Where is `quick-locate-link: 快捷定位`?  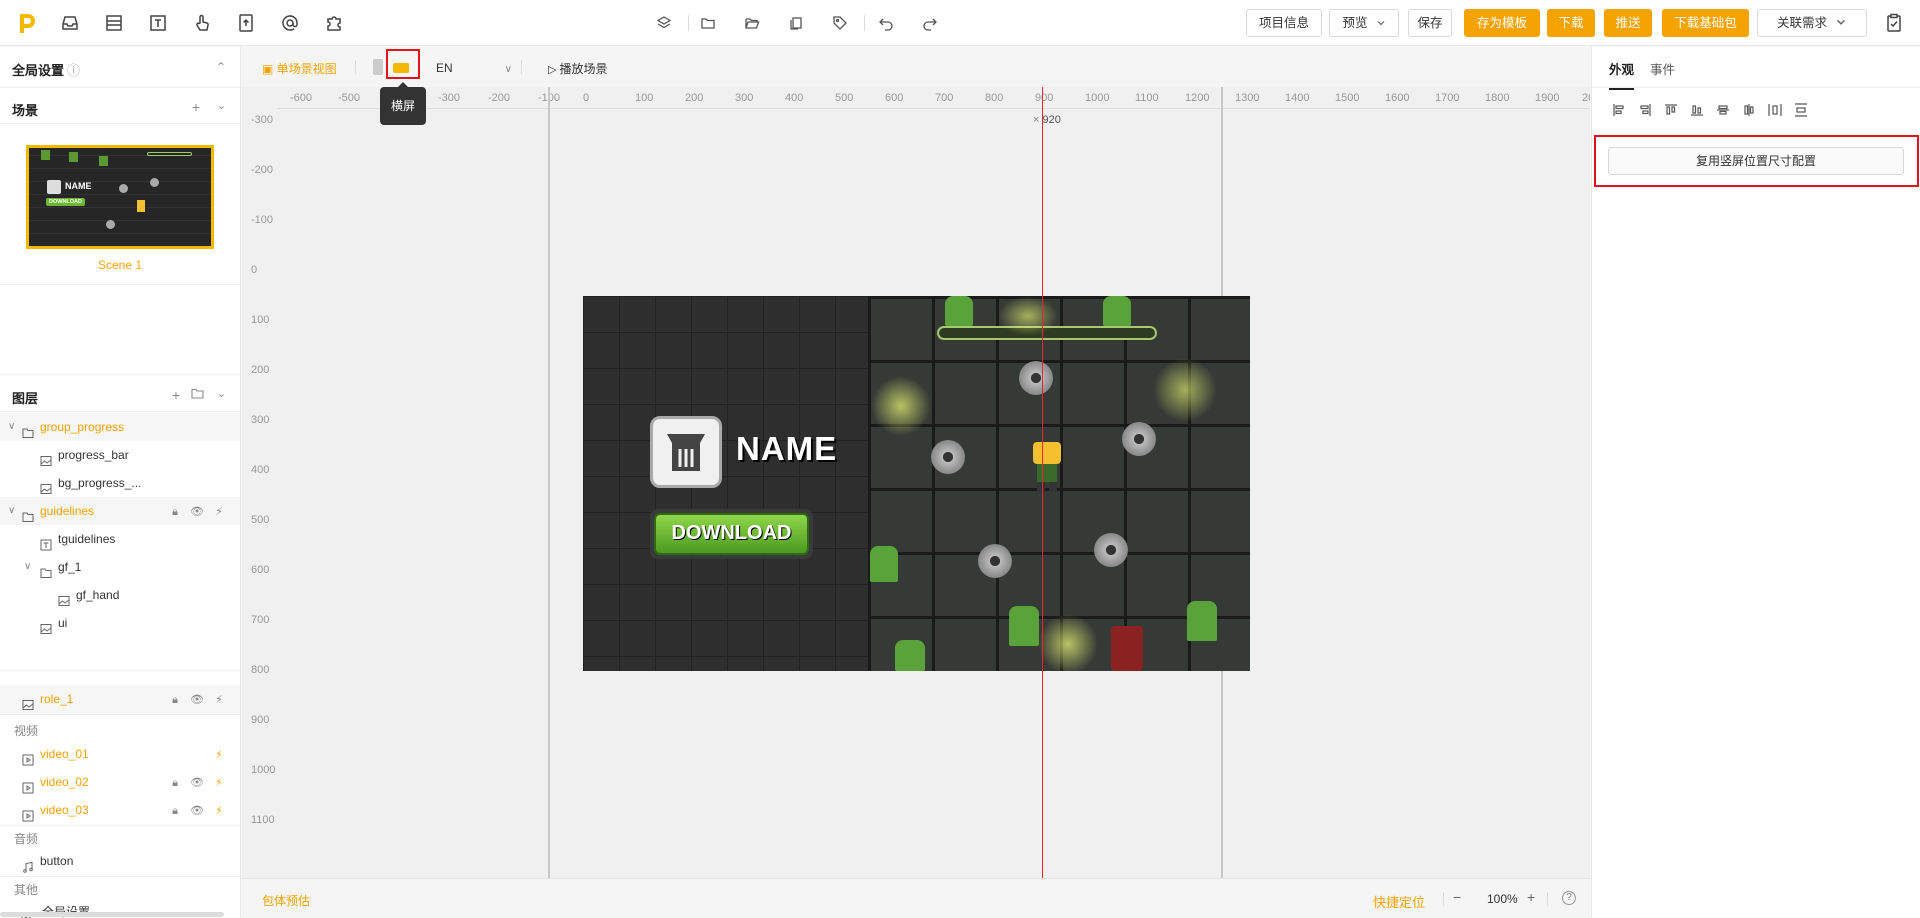
quick-locate-link: 快捷定位 is located at coordinates (1399, 901).